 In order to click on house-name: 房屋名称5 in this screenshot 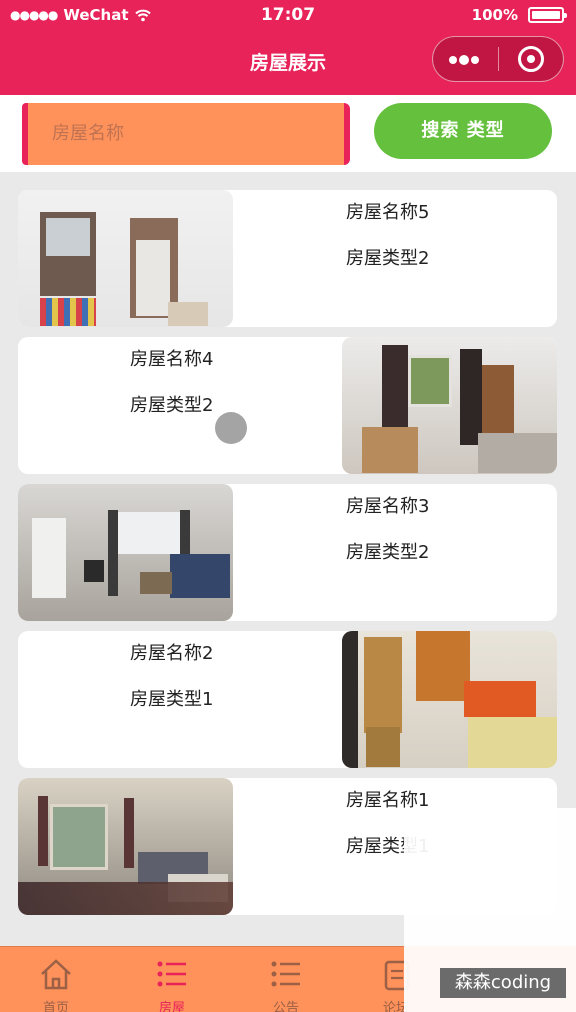, I will do `click(388, 212)`.